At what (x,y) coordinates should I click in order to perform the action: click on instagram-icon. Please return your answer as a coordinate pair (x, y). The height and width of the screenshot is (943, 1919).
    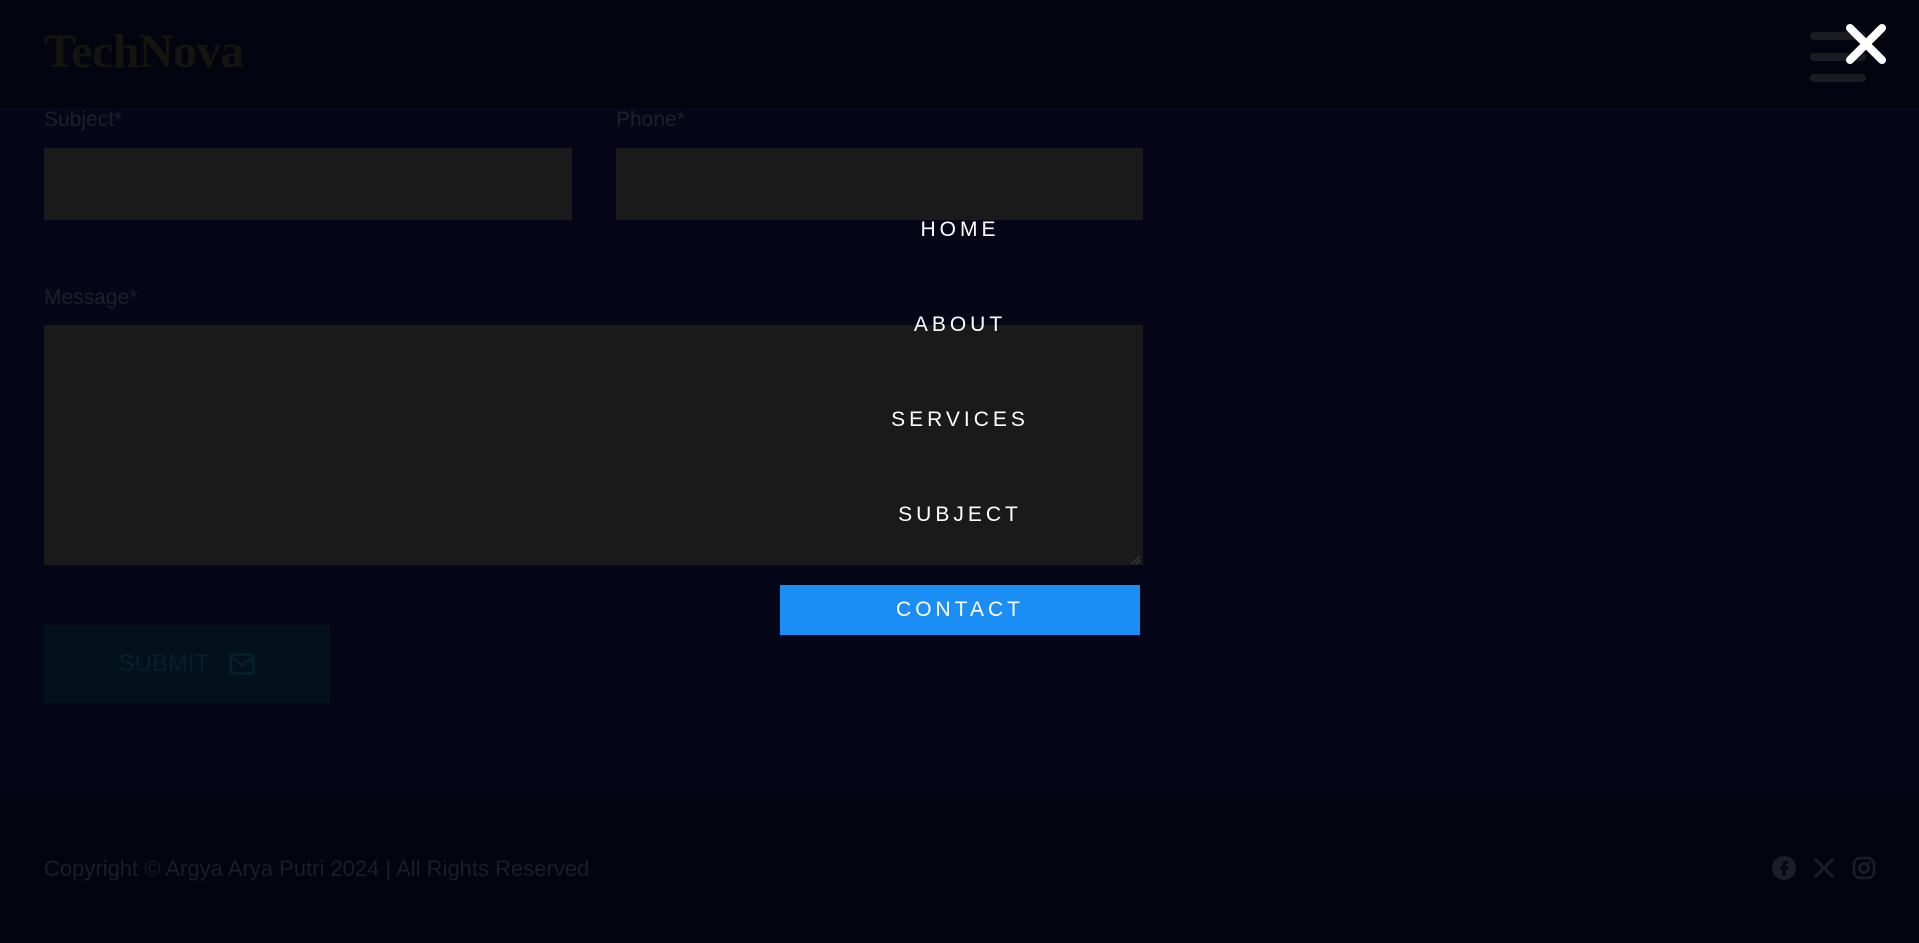
    Looking at the image, I should click on (1864, 868).